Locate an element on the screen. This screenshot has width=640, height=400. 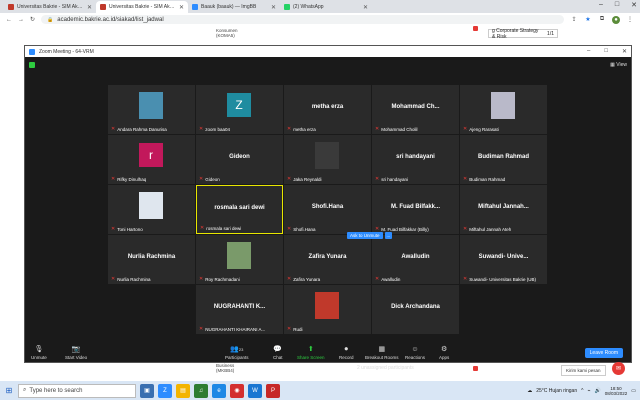
taskbar-search: ⌕ Type here to search is located at coordinates (77, 390).